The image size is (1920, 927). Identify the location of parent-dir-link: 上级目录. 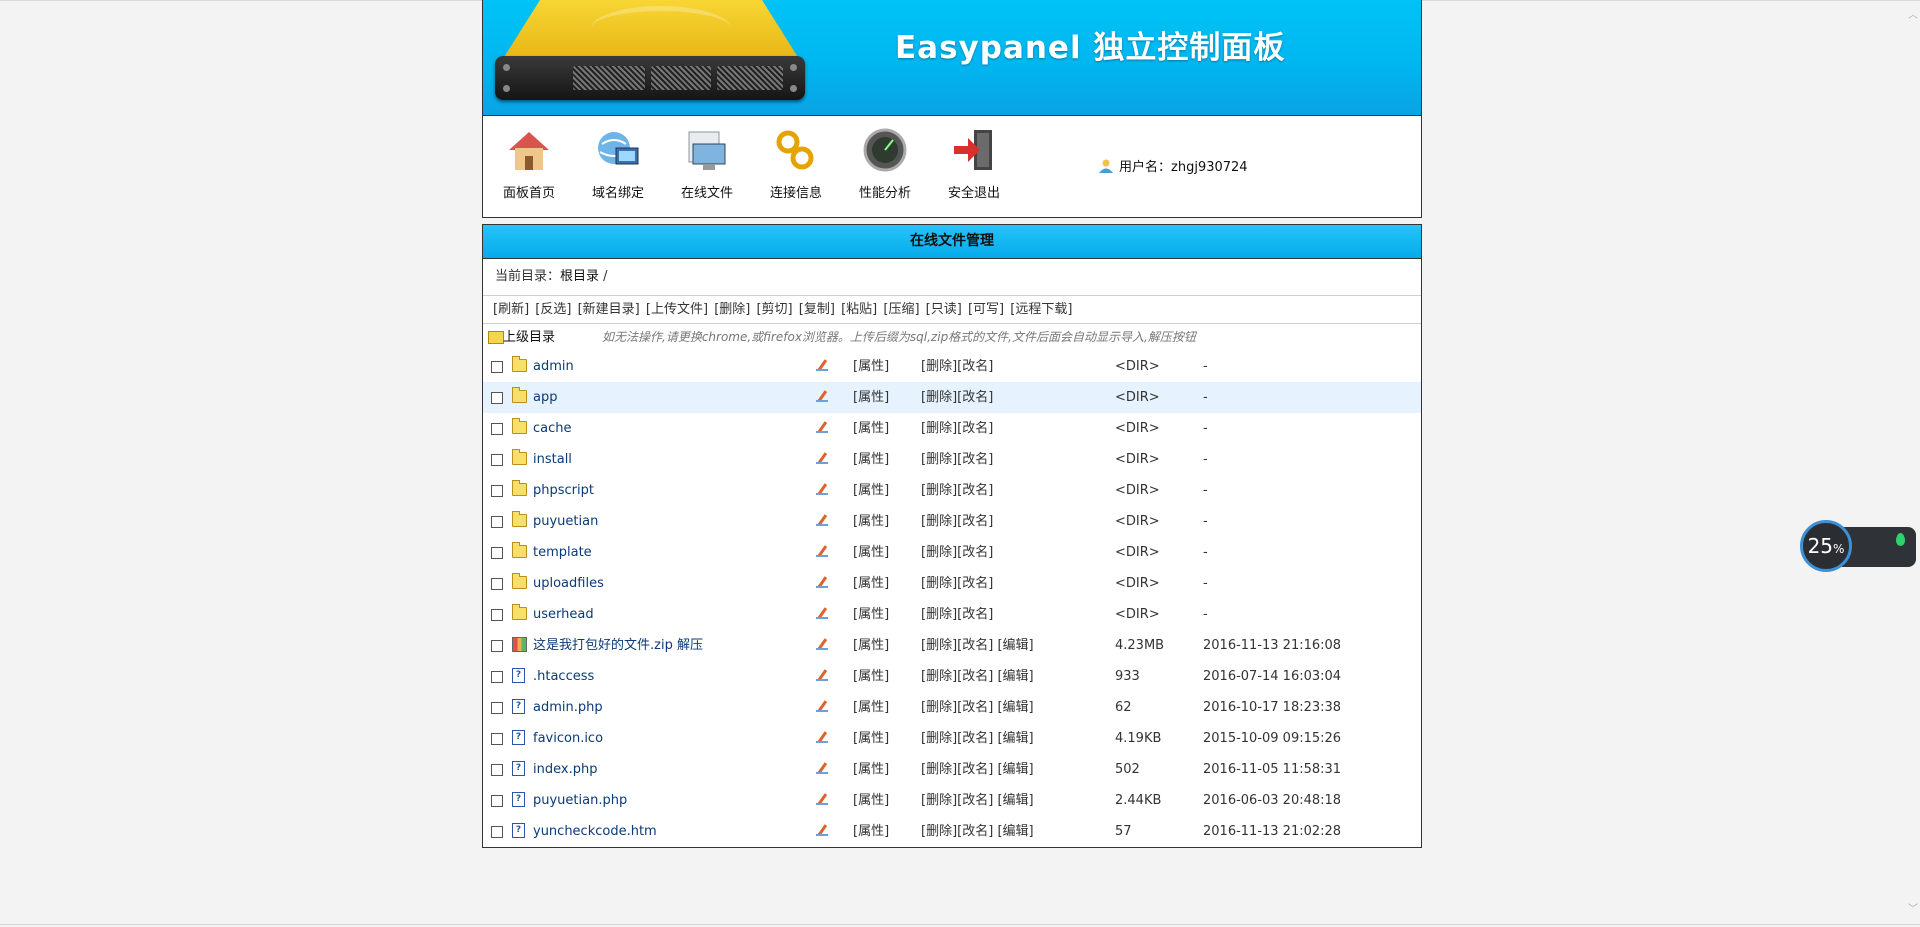
(529, 337).